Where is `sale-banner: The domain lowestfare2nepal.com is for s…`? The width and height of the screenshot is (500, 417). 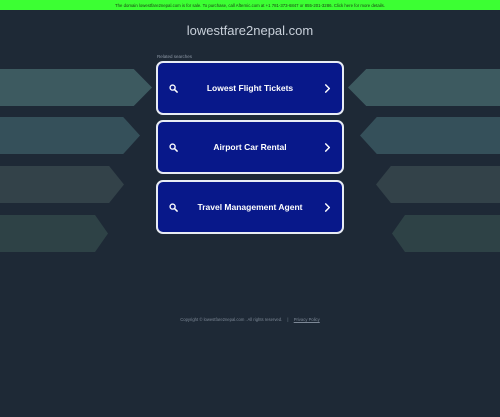
sale-banner: The domain lowestfare2nepal.com is for s… is located at coordinates (250, 5).